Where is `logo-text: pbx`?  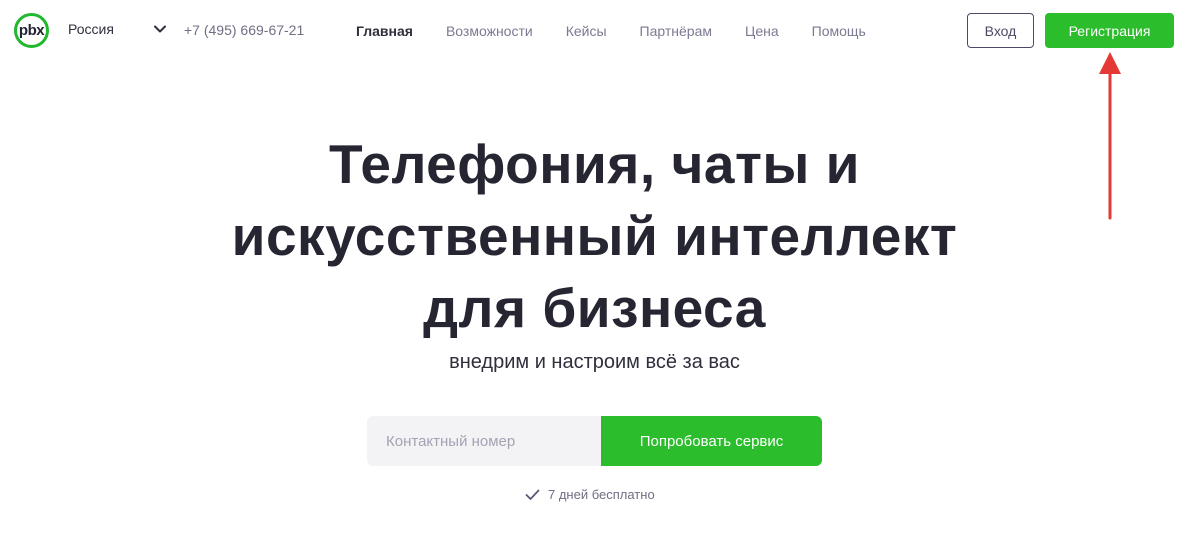 logo-text: pbx is located at coordinates (31, 30).